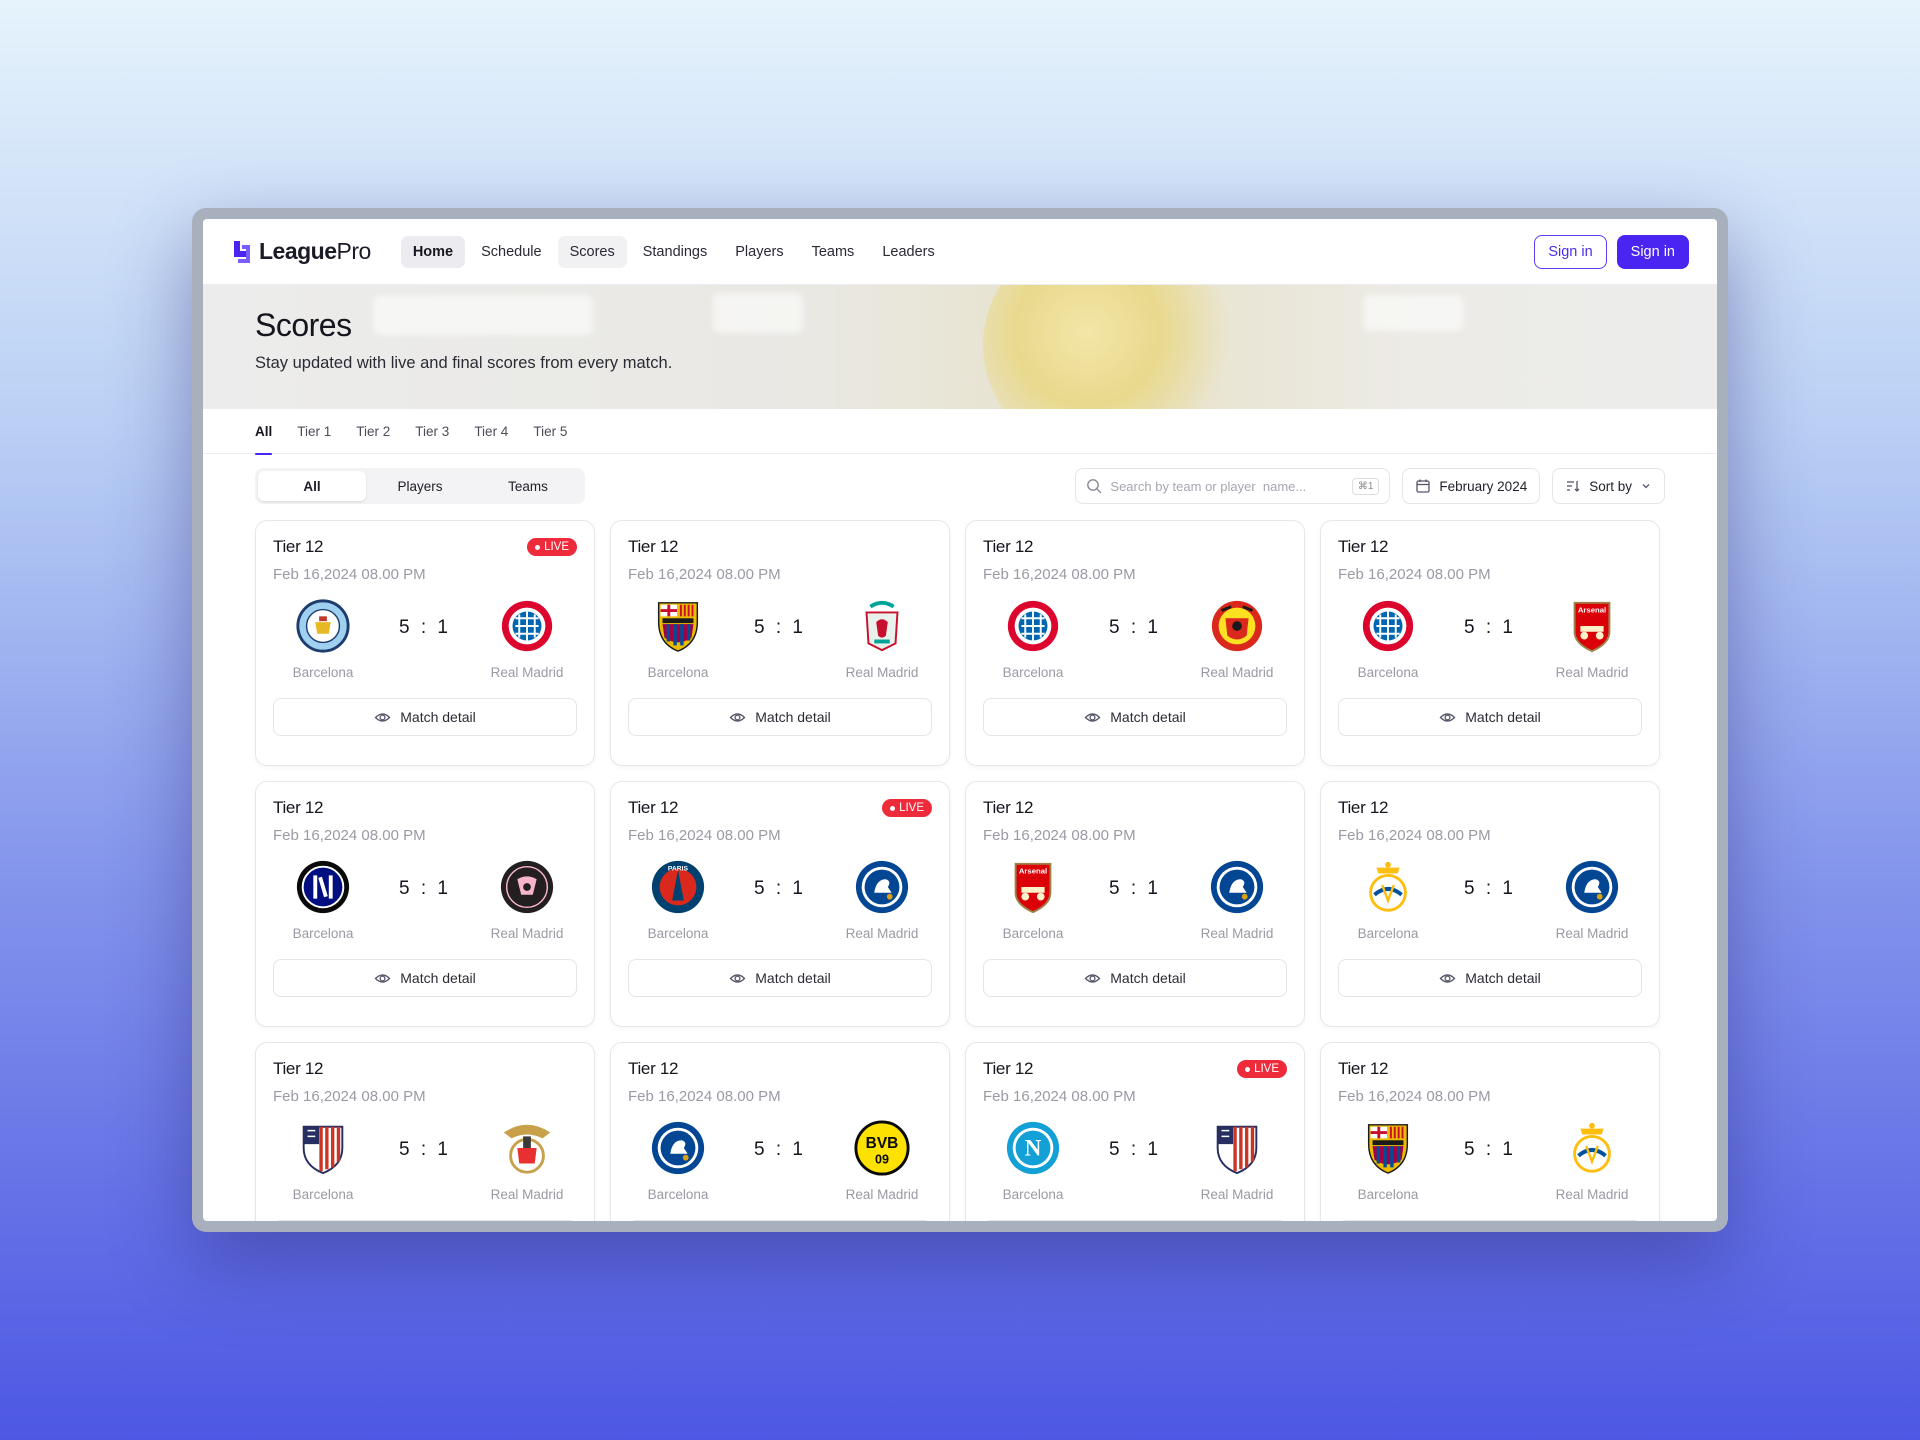 This screenshot has height=1440, width=1920. Describe the element at coordinates (592, 251) in the screenshot. I see `nav-scores: Scores` at that location.